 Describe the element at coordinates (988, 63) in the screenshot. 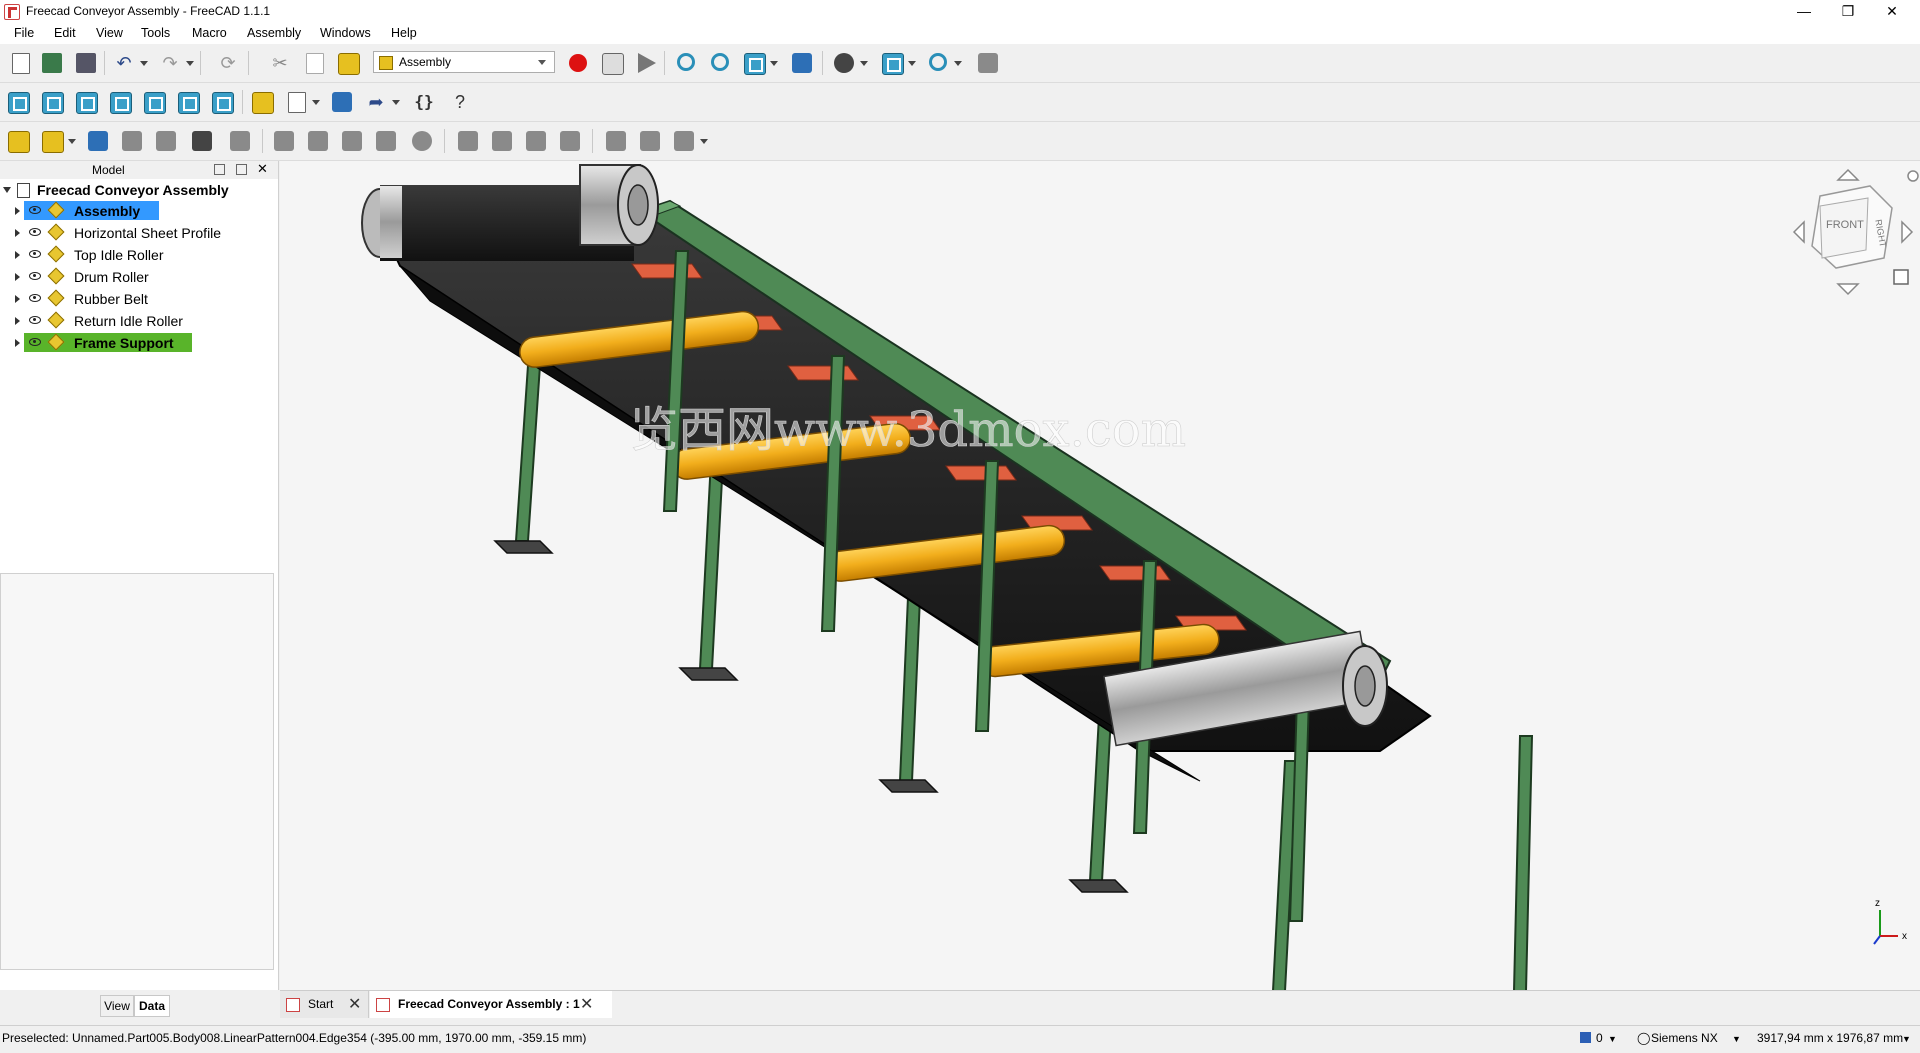

I see `measure-button` at that location.